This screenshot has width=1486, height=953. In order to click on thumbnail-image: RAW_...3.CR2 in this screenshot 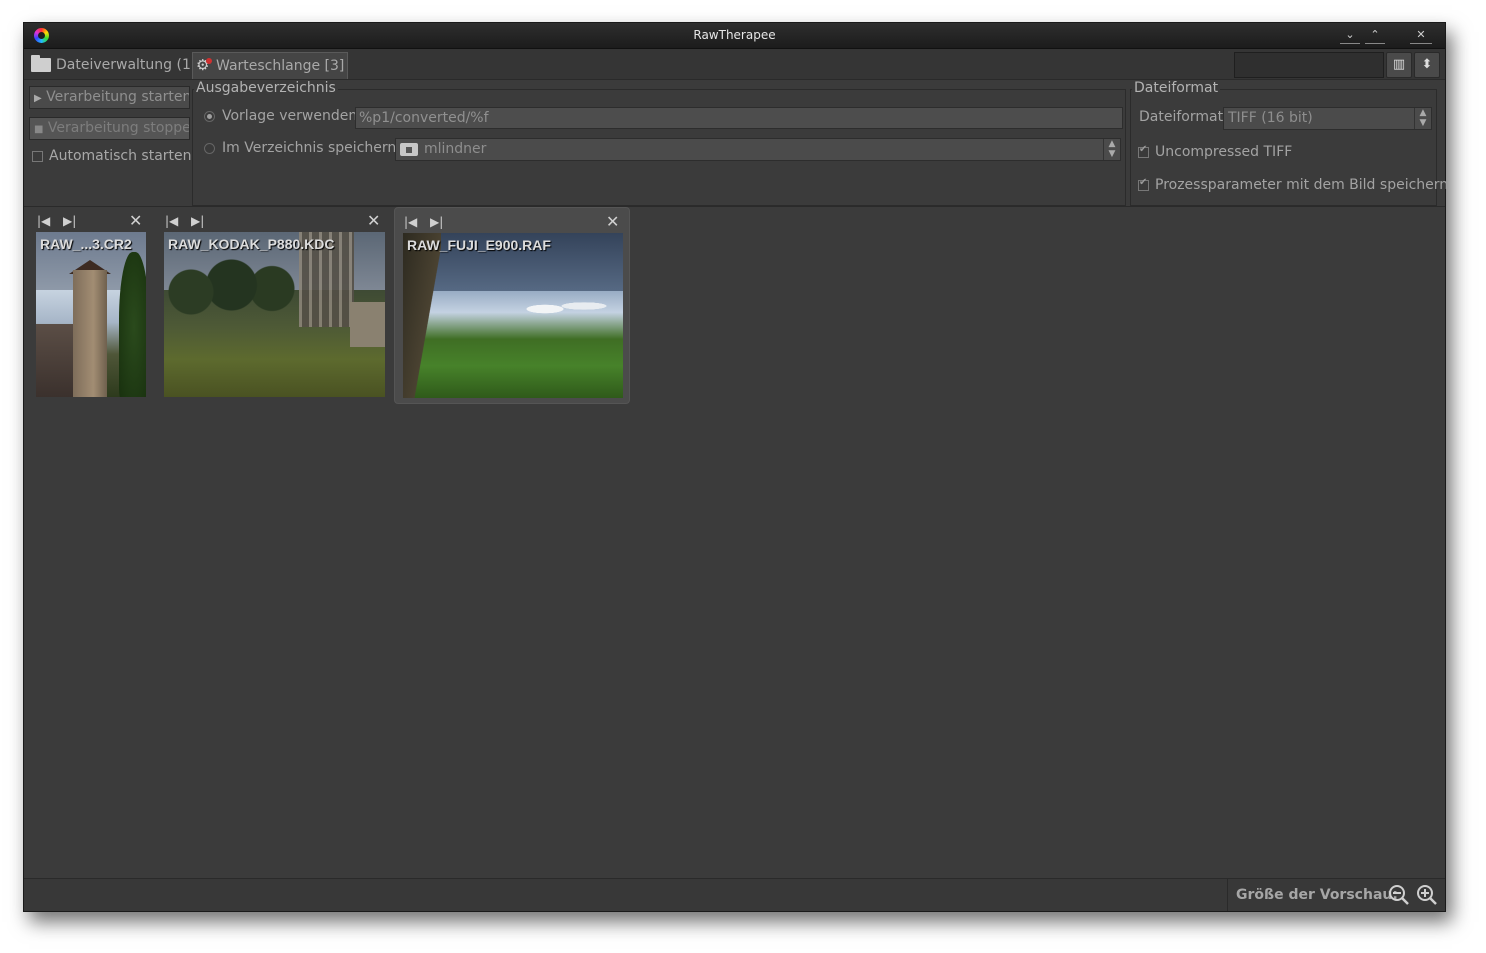, I will do `click(91, 314)`.